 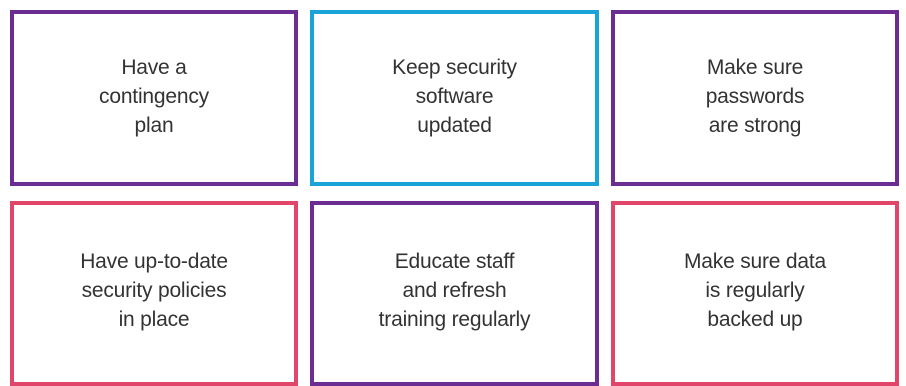 I want to click on card-text: Keep security software updated, so click(x=454, y=96).